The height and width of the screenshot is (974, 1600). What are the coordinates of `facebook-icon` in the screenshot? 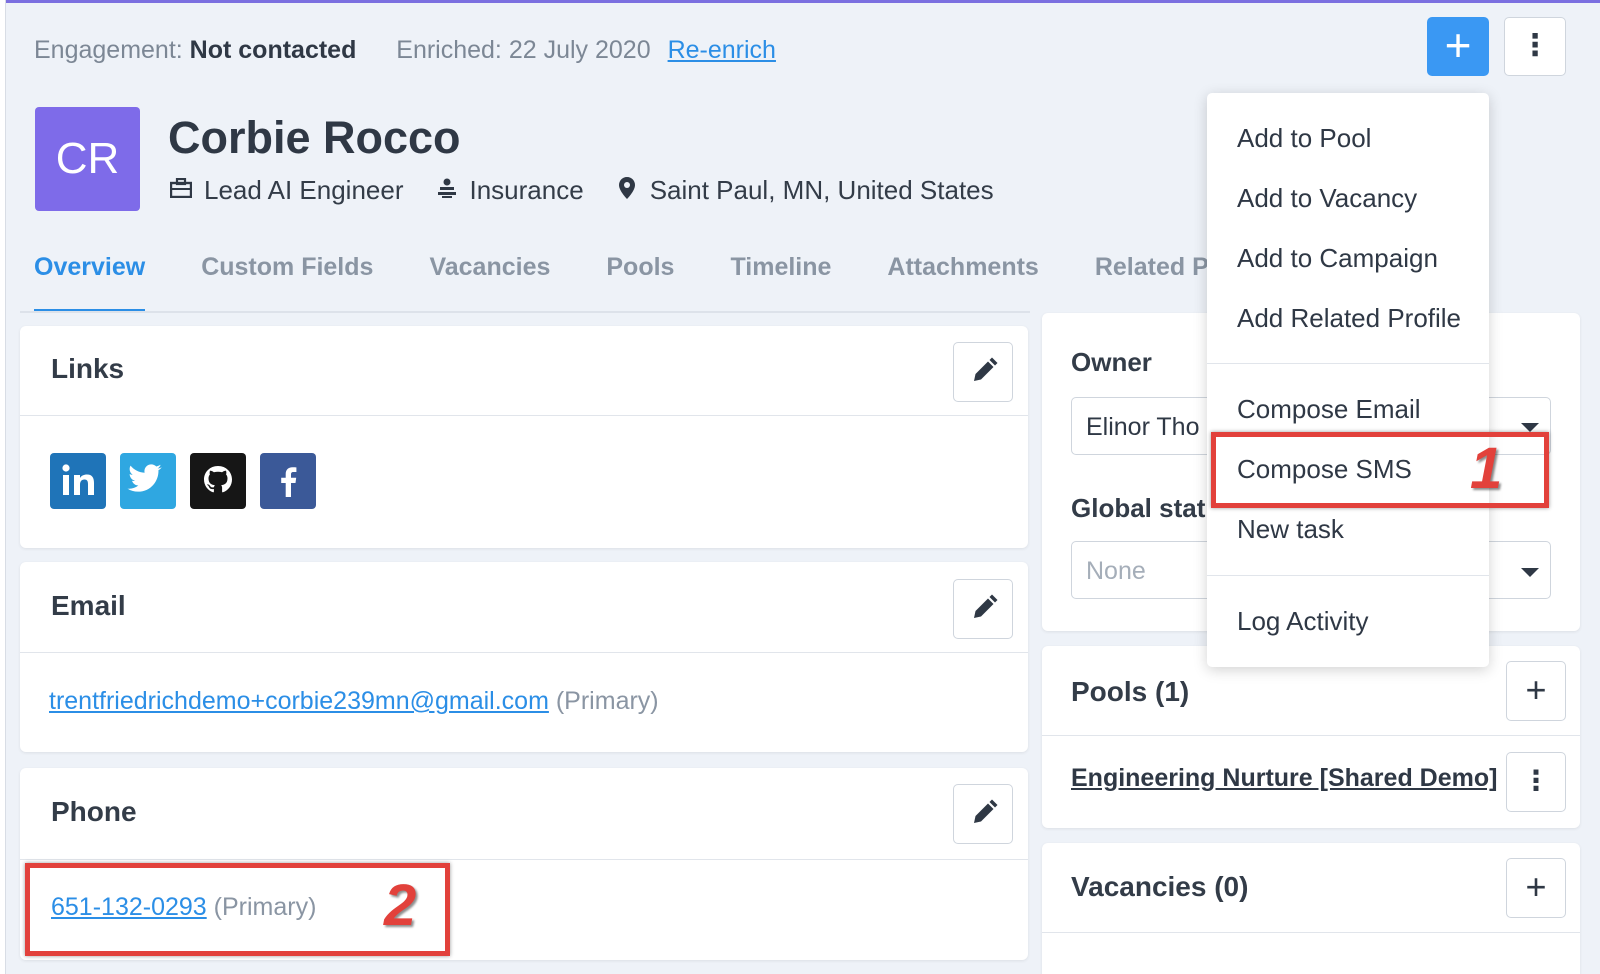 It's located at (288, 481).